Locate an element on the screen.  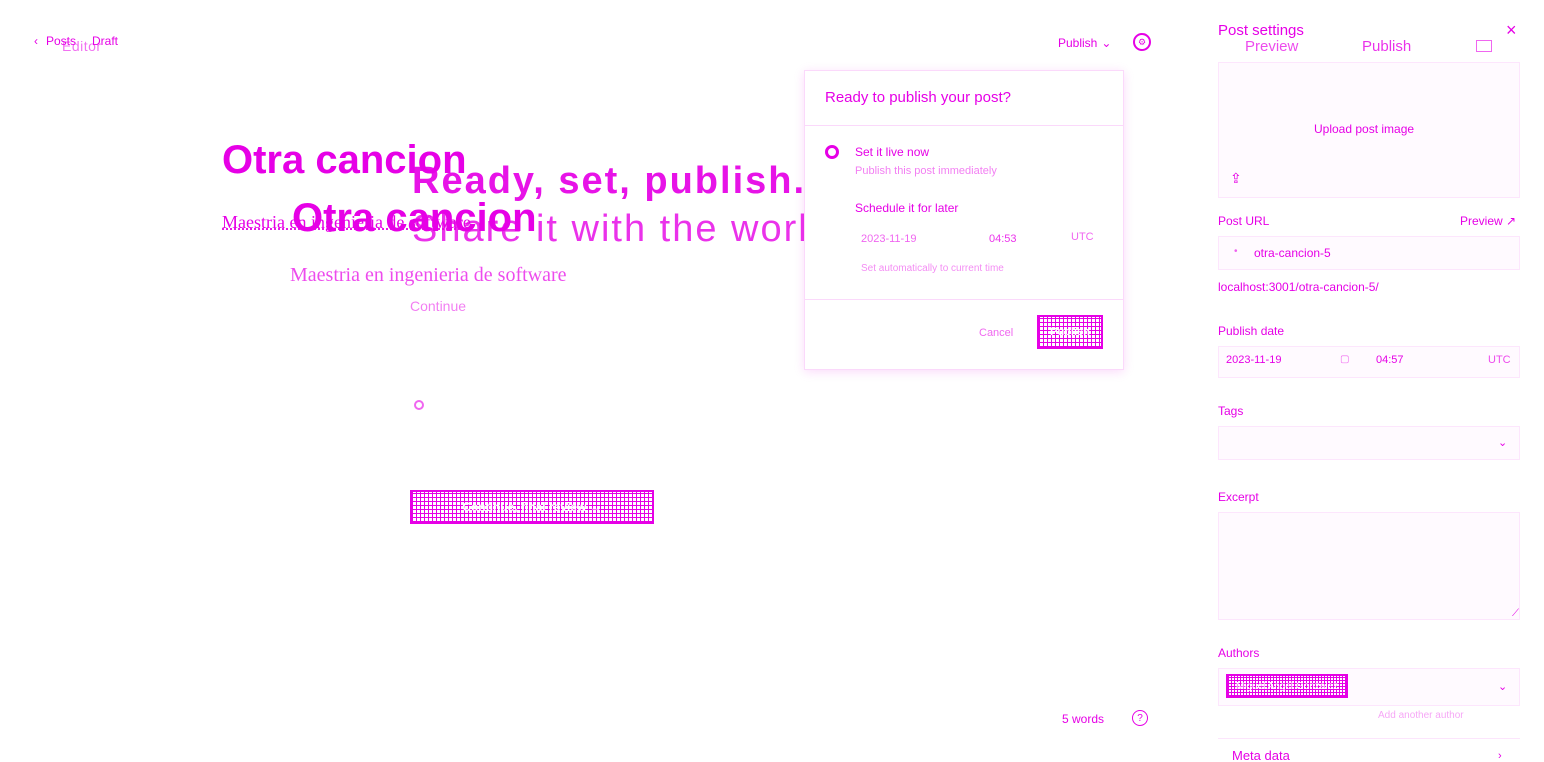
resize-grip-icon: ⟋ is located at coordinates (1515, 613).